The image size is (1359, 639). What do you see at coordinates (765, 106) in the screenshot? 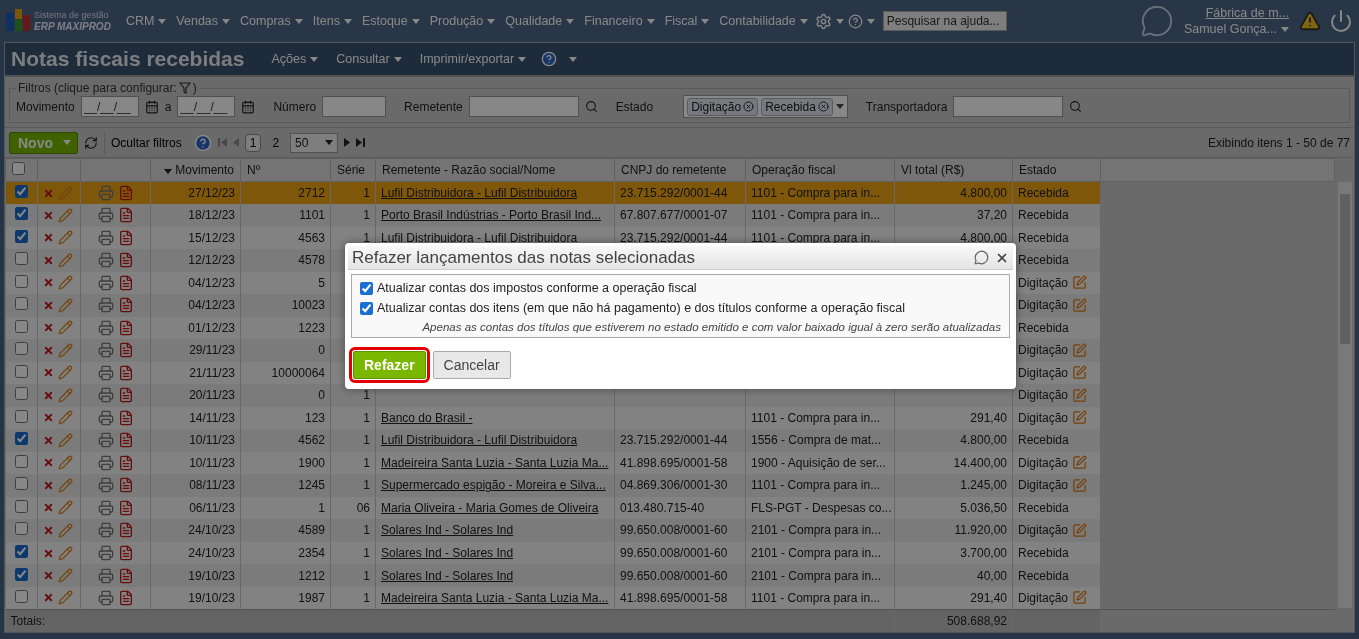
I see `multi-select-field: Digitação Recebida` at bounding box center [765, 106].